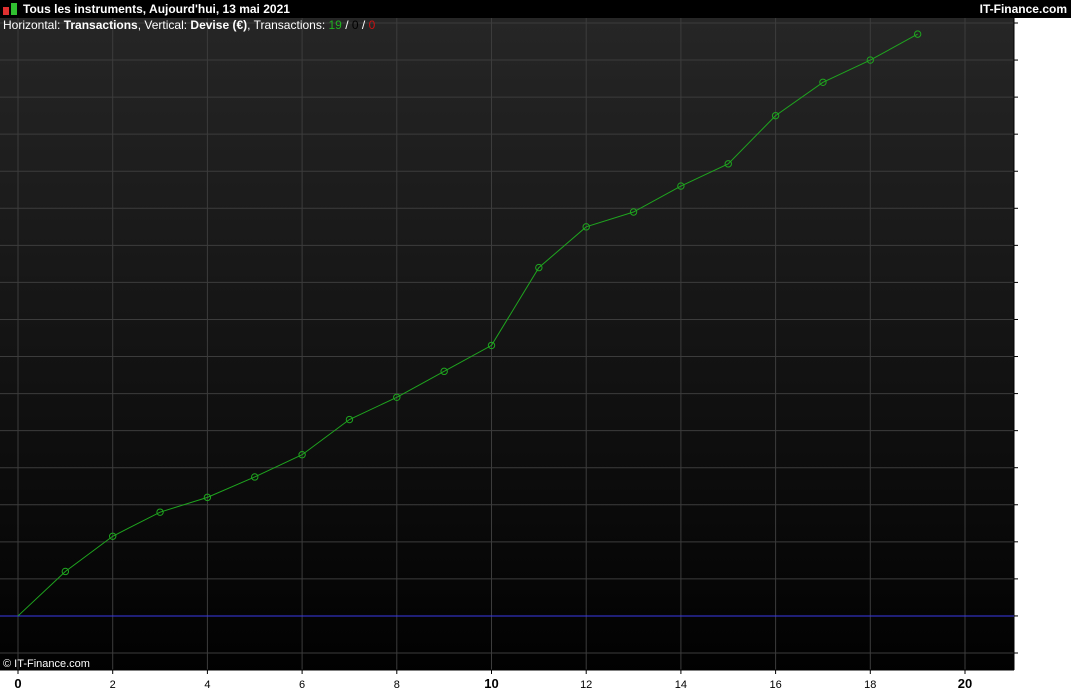 This screenshot has height=691, width=1071. Describe the element at coordinates (100, 25) in the screenshot. I see `horizontal-value: Transactions` at that location.